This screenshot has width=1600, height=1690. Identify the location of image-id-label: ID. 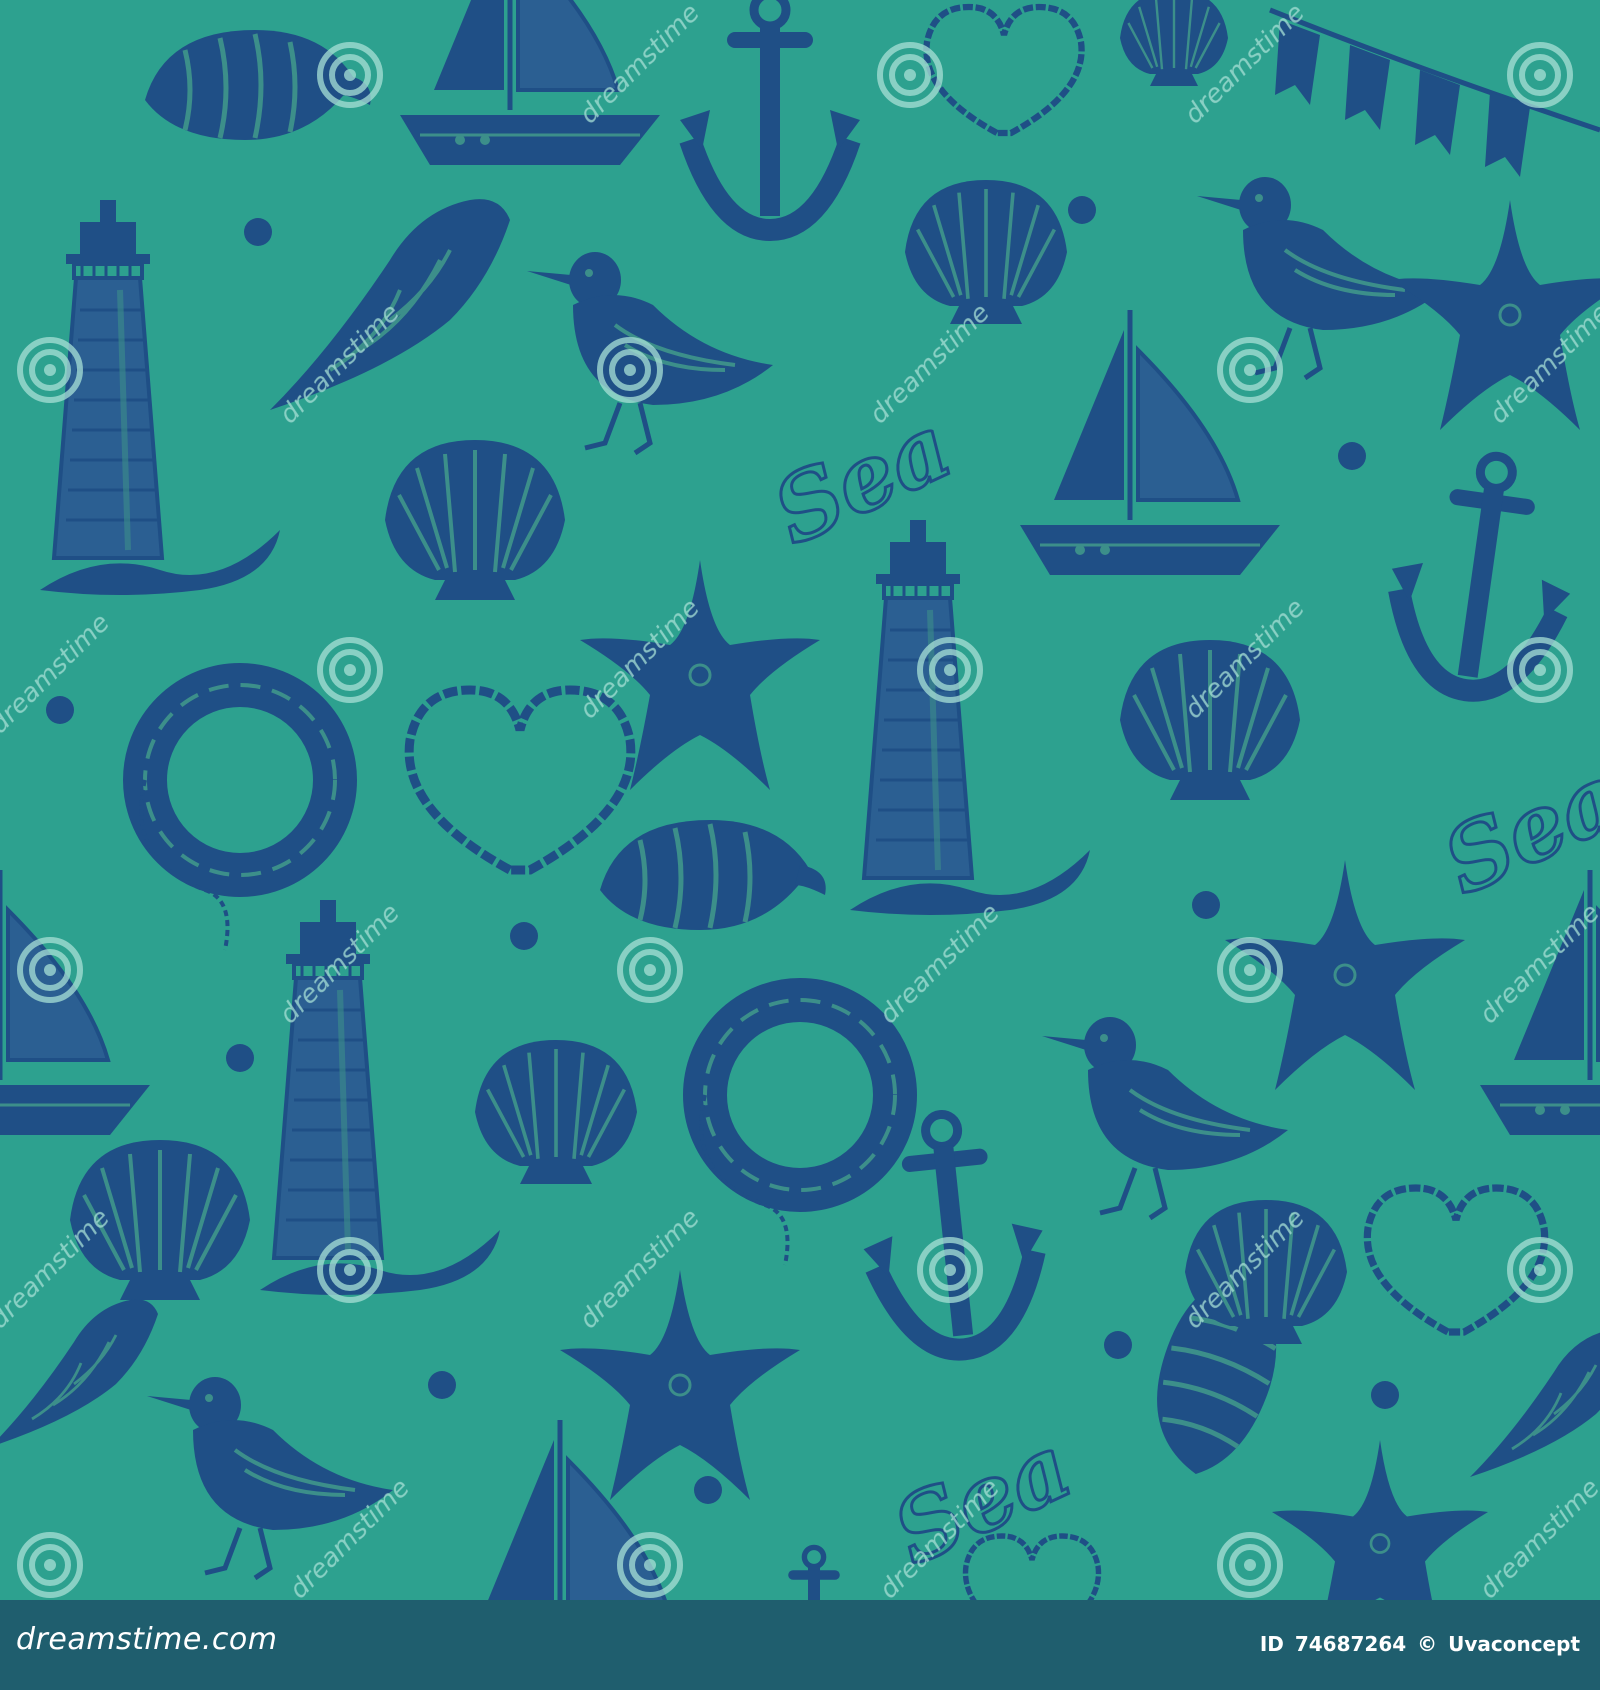
(1271, 1644).